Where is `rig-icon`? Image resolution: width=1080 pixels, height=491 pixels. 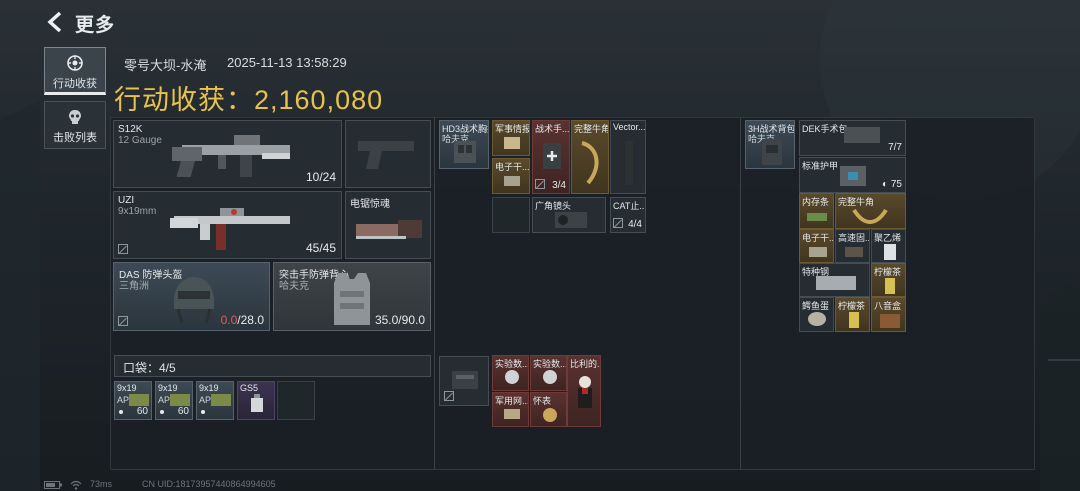 rig-icon is located at coordinates (465, 152).